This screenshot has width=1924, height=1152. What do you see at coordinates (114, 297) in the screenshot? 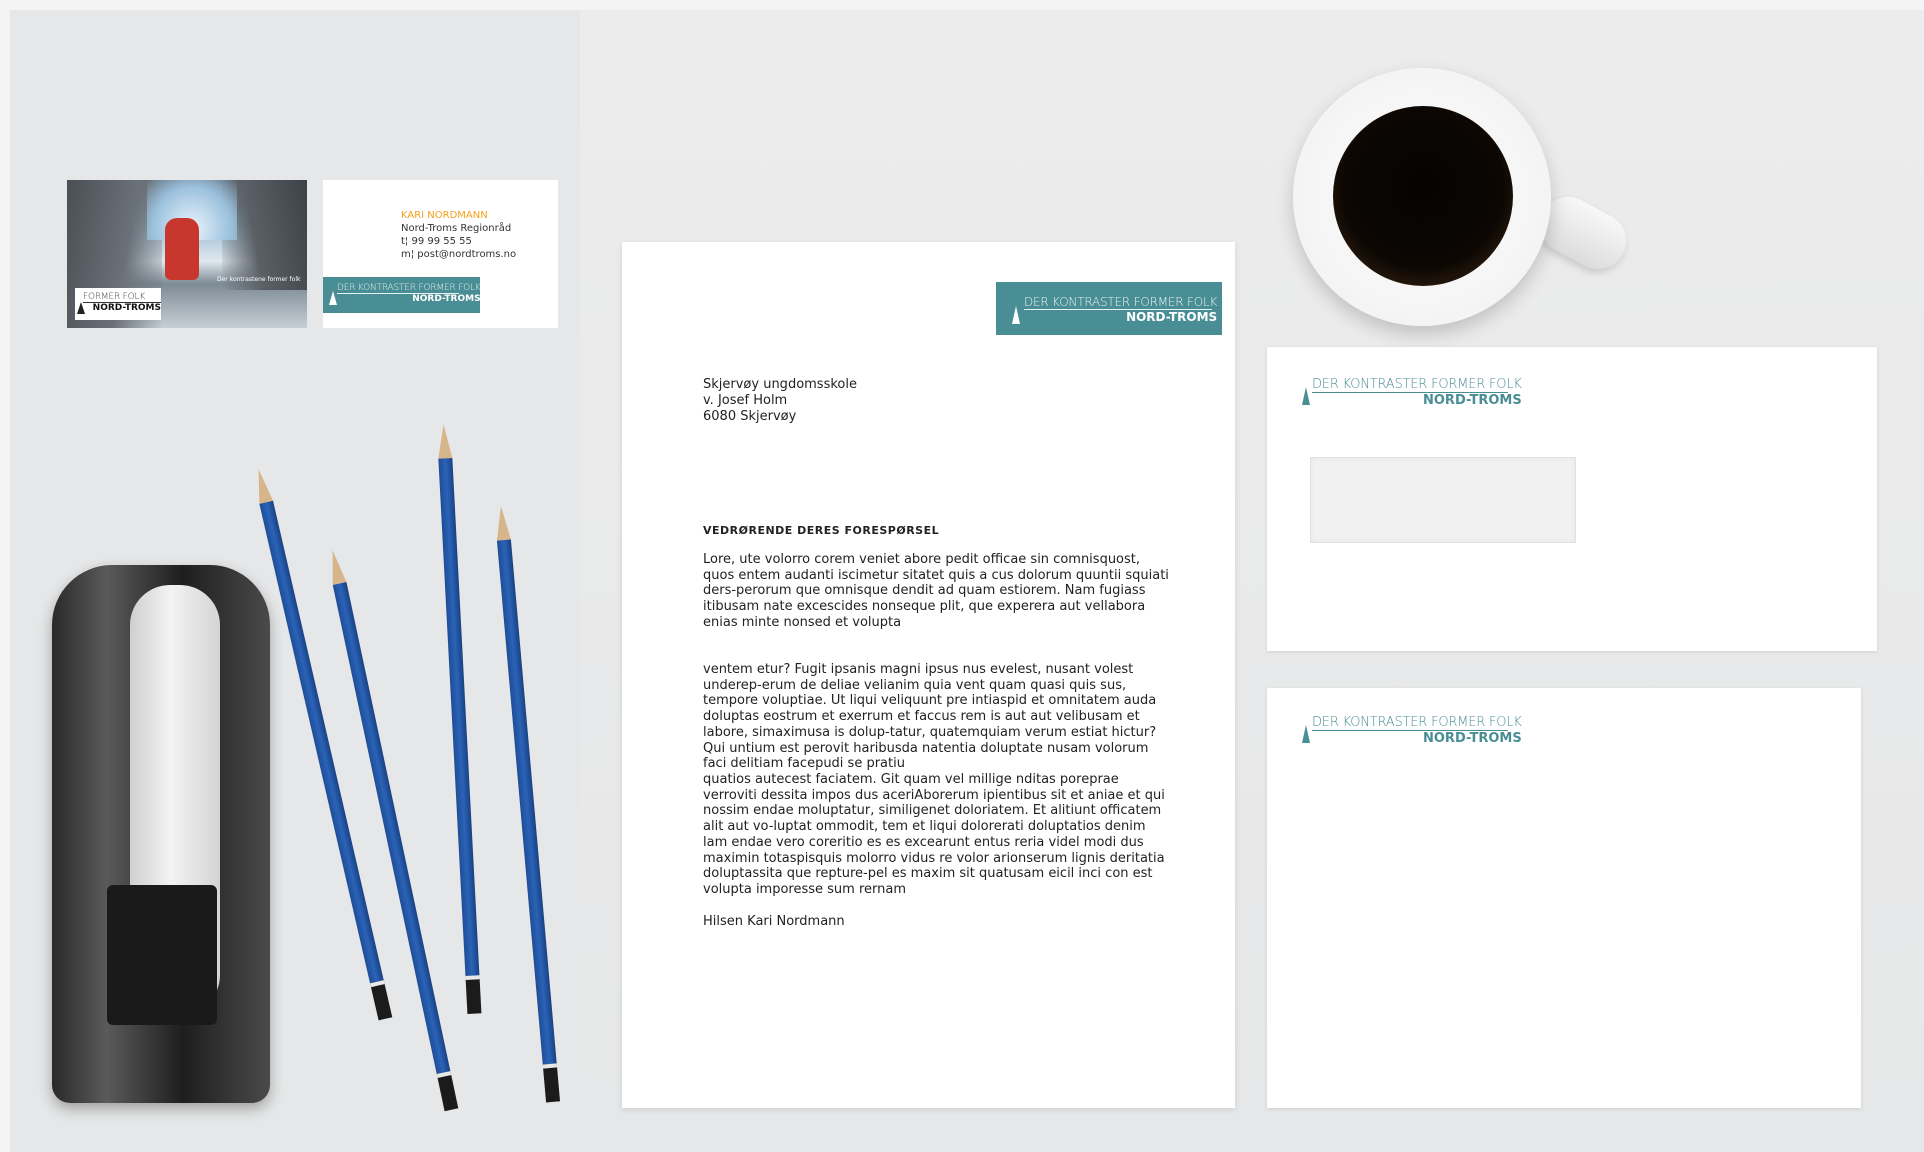
I see `card-logo-tagline: FORMER FOLK` at bounding box center [114, 297].